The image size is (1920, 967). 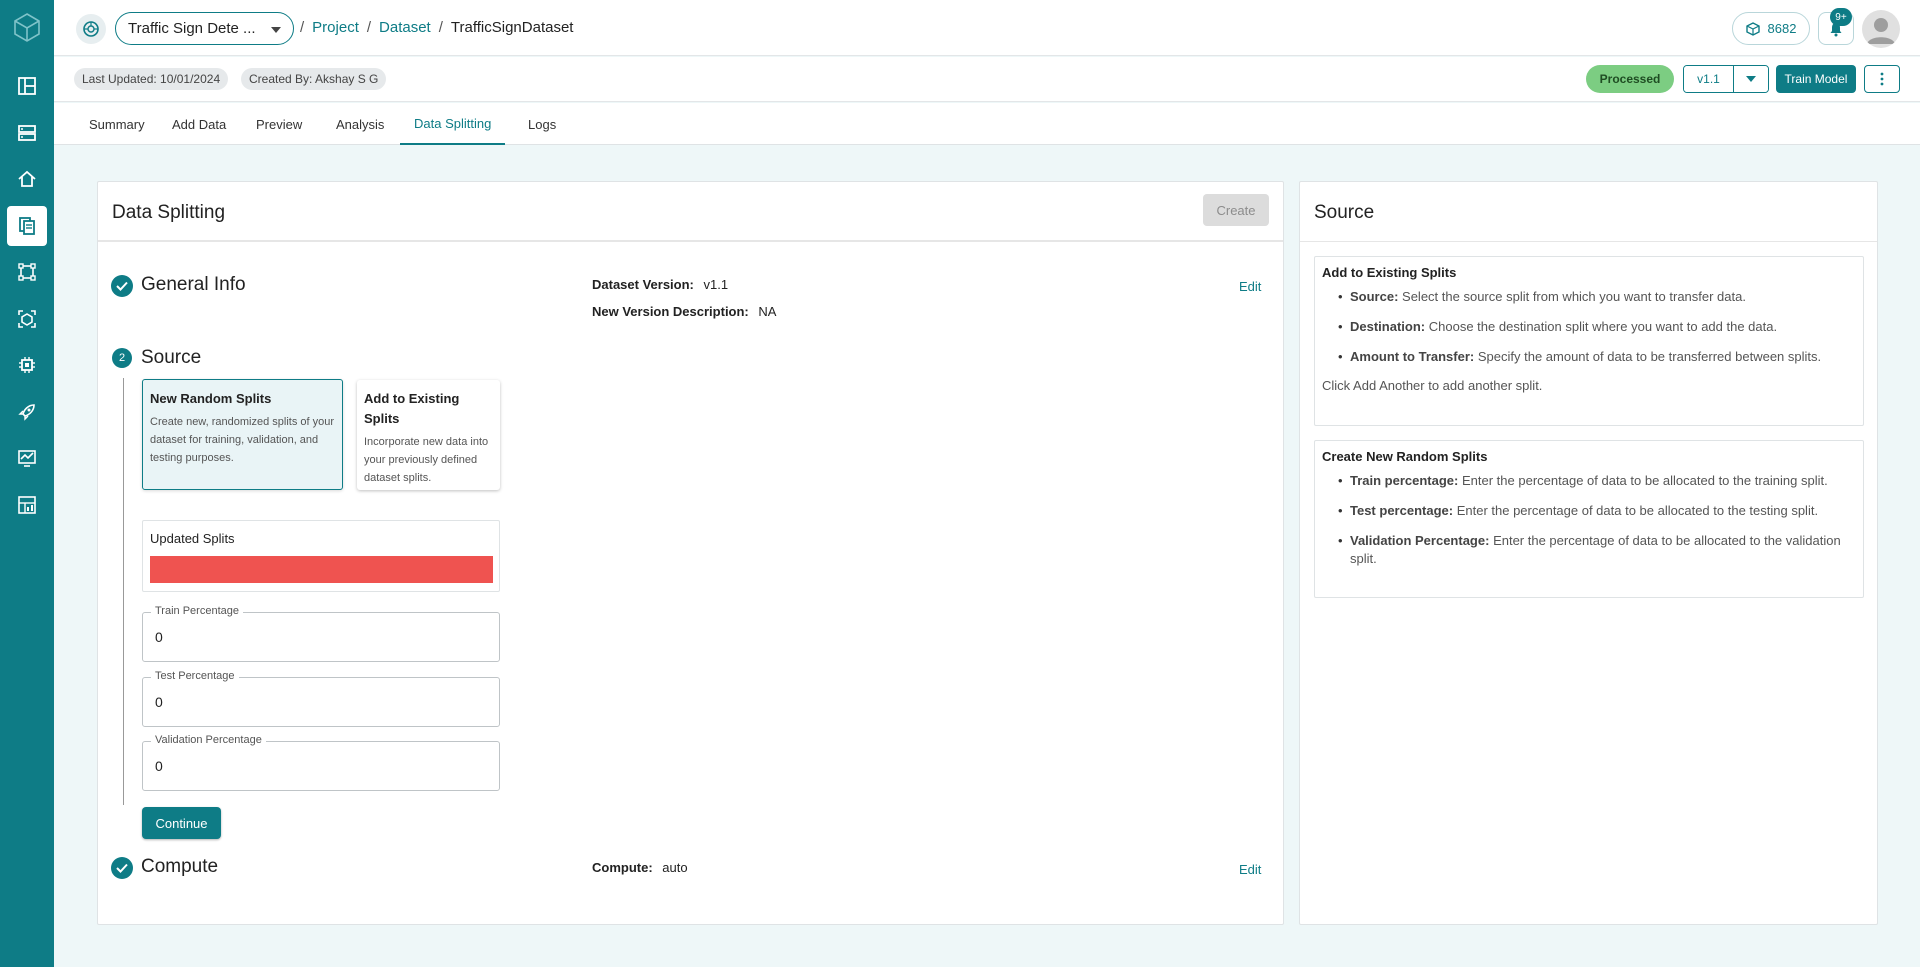 What do you see at coordinates (122, 358) in the screenshot?
I see `source-step-number: 2` at bounding box center [122, 358].